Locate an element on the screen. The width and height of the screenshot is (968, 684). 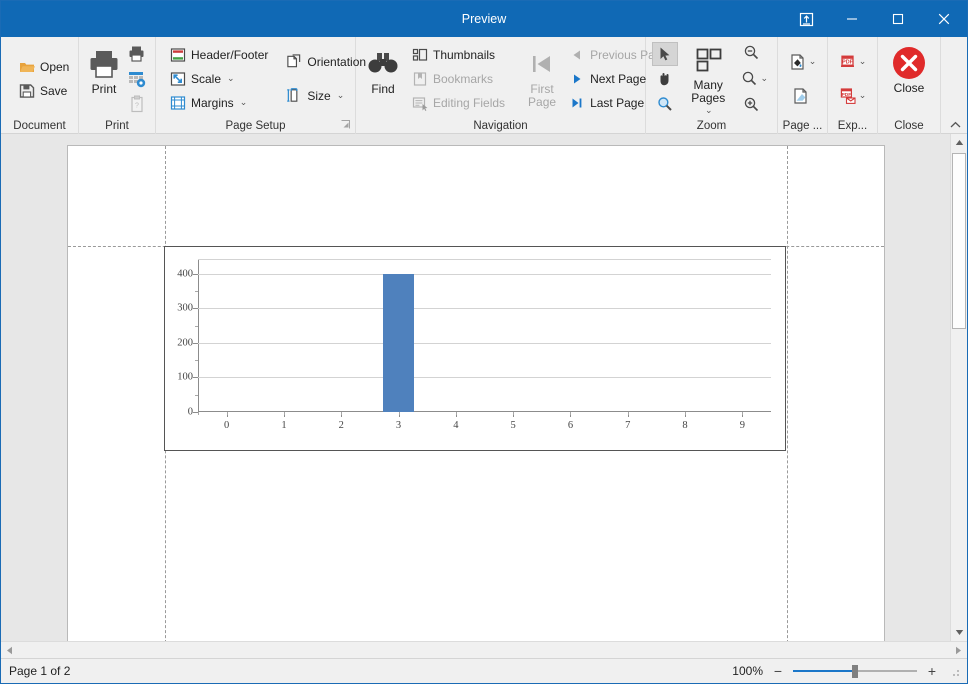
scale-arrow-icon is located at coordinates (178, 79).